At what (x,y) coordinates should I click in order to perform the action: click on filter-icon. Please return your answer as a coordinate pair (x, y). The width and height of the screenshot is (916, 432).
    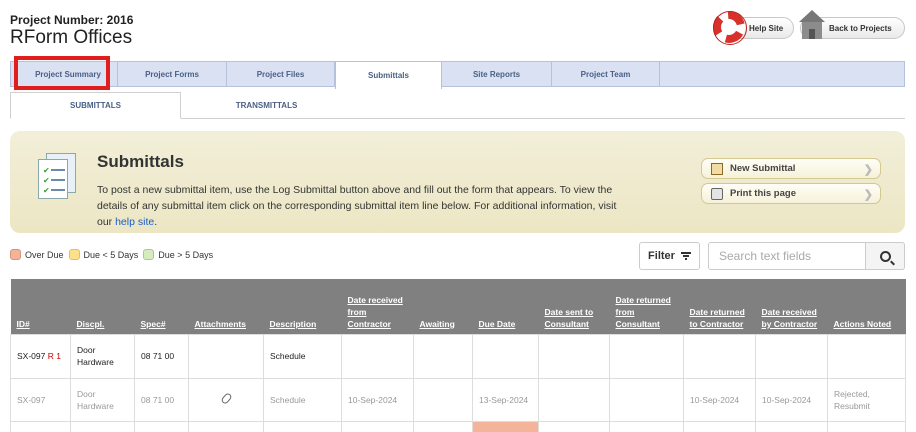
    Looking at the image, I should click on (685, 256).